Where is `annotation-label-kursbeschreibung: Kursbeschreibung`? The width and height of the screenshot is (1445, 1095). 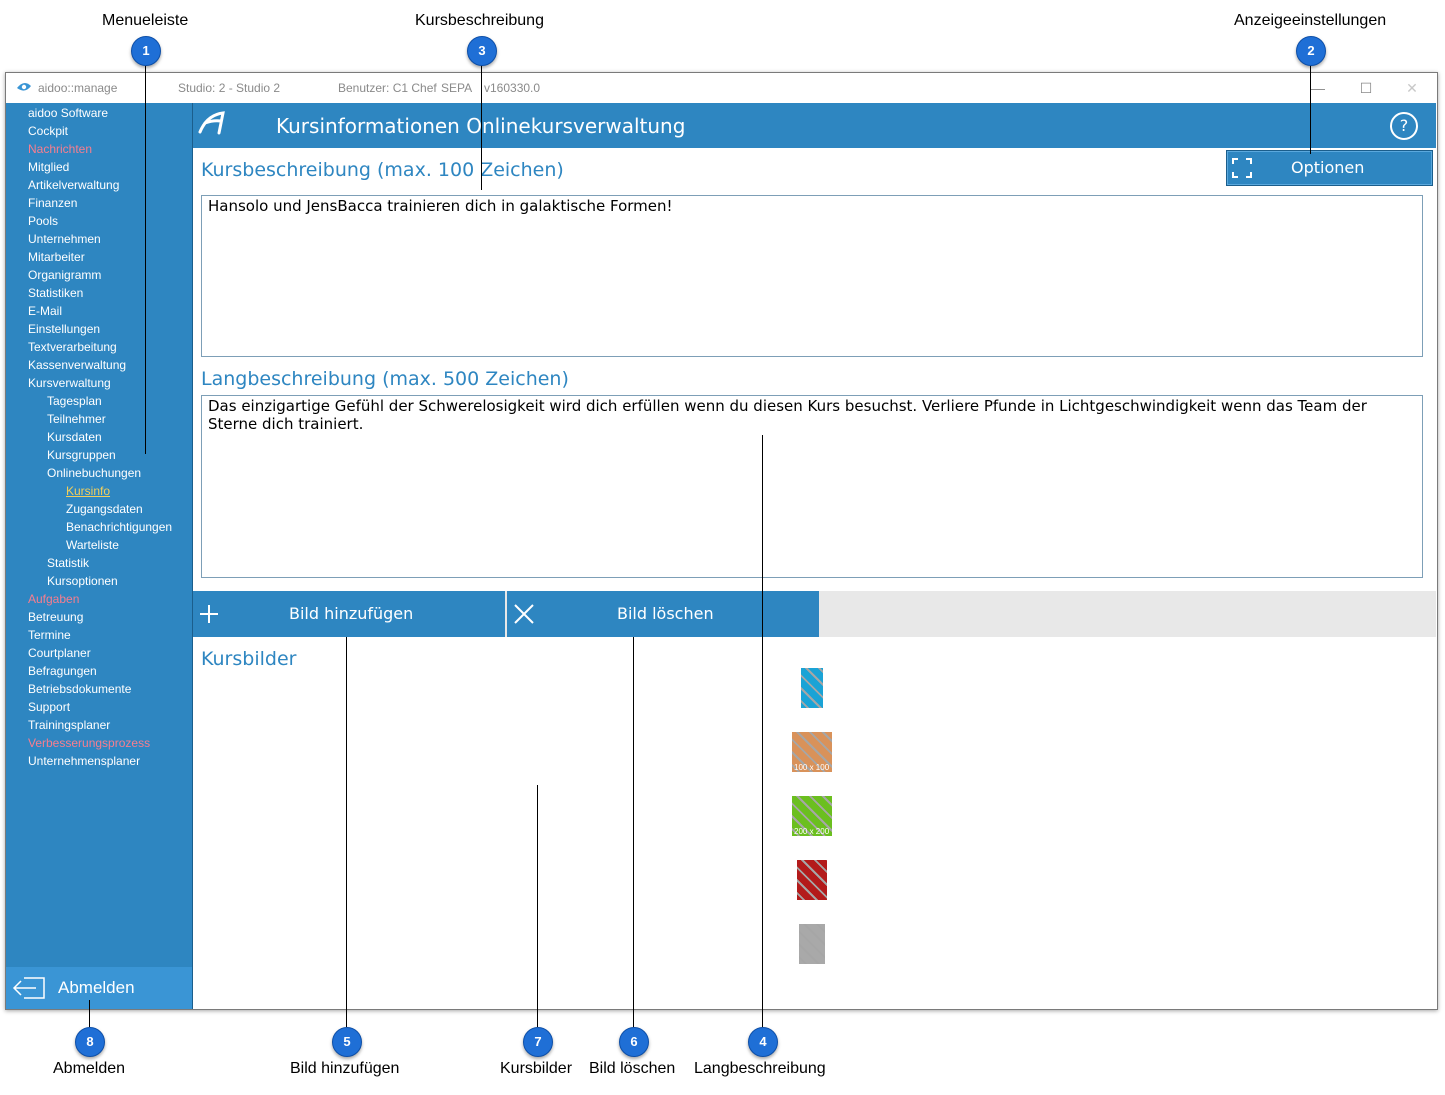
annotation-label-kursbeschreibung: Kursbeschreibung is located at coordinates (479, 20).